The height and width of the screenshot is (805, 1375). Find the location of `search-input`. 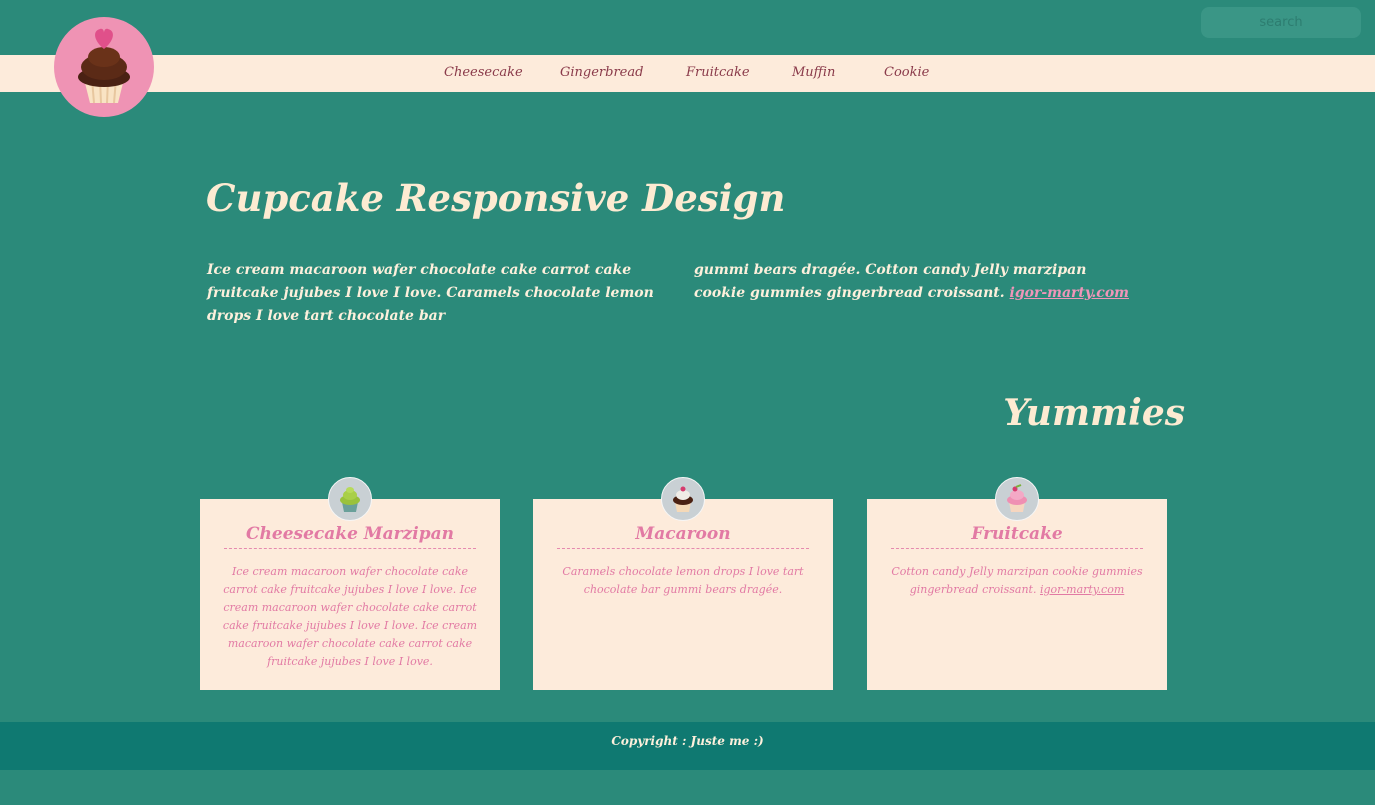

search-input is located at coordinates (1281, 22).